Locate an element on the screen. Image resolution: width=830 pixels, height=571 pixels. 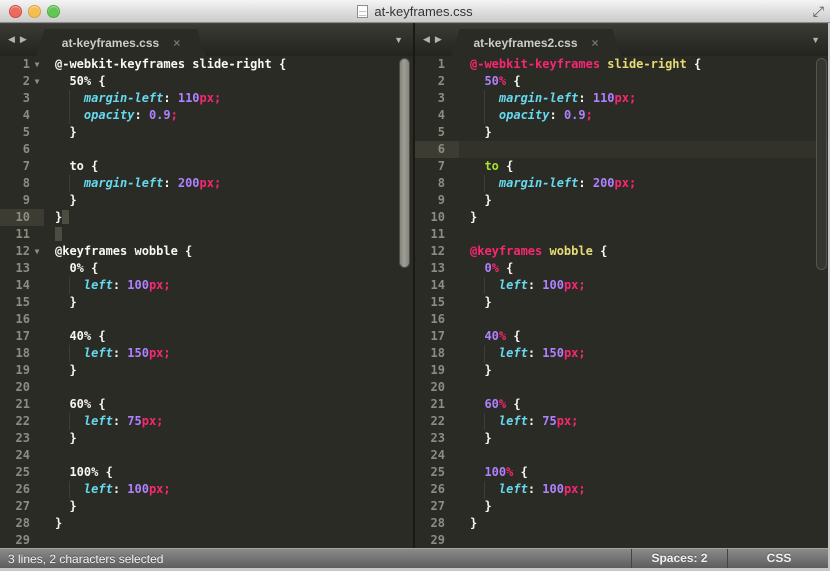
code-text: 40% { is located at coordinates (489, 336).